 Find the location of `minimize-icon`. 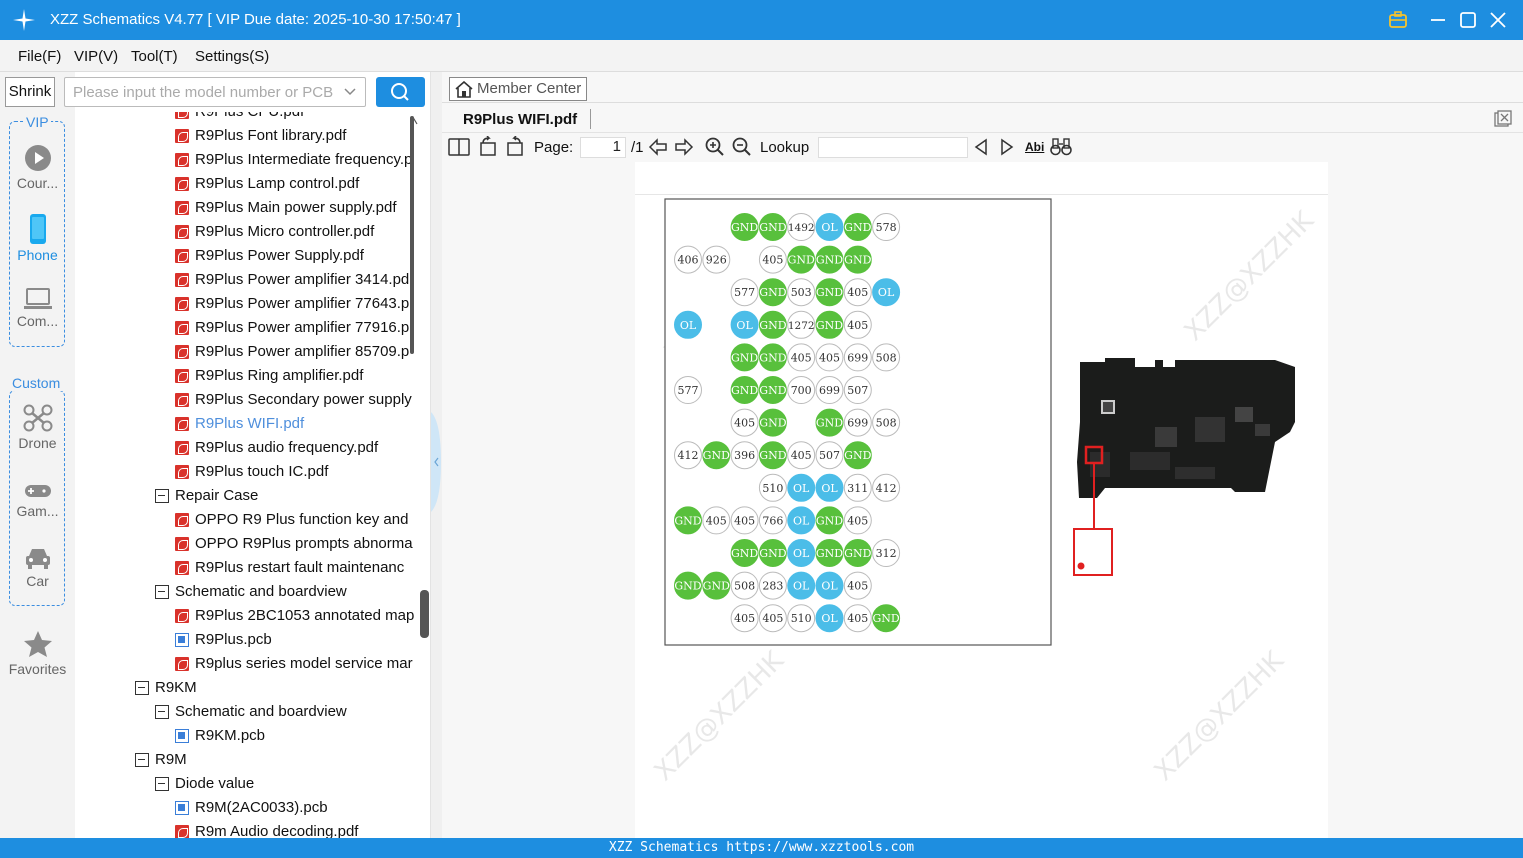

minimize-icon is located at coordinates (1438, 20).